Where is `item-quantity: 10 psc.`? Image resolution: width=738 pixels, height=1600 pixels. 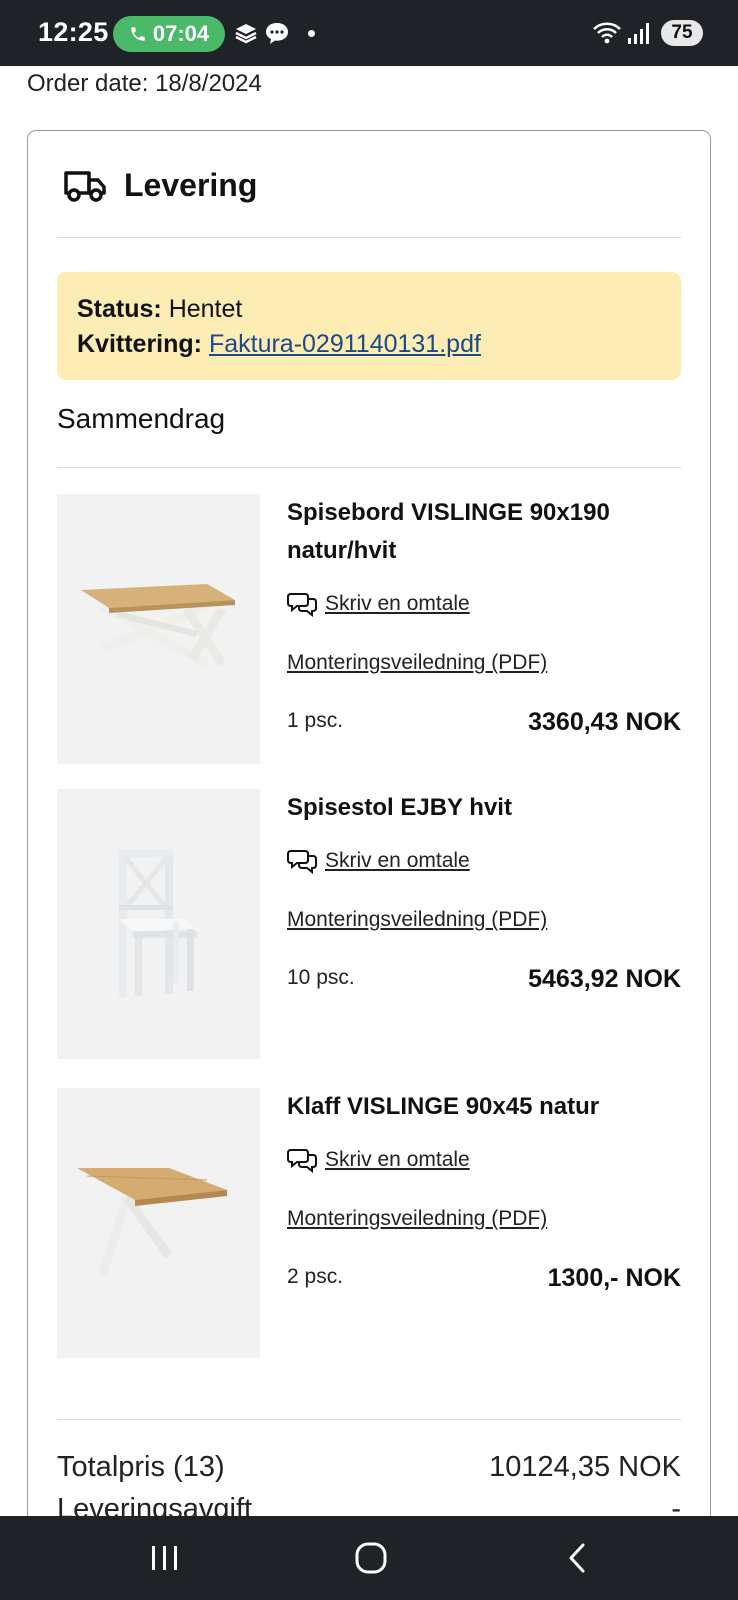 item-quantity: 10 psc. is located at coordinates (321, 977).